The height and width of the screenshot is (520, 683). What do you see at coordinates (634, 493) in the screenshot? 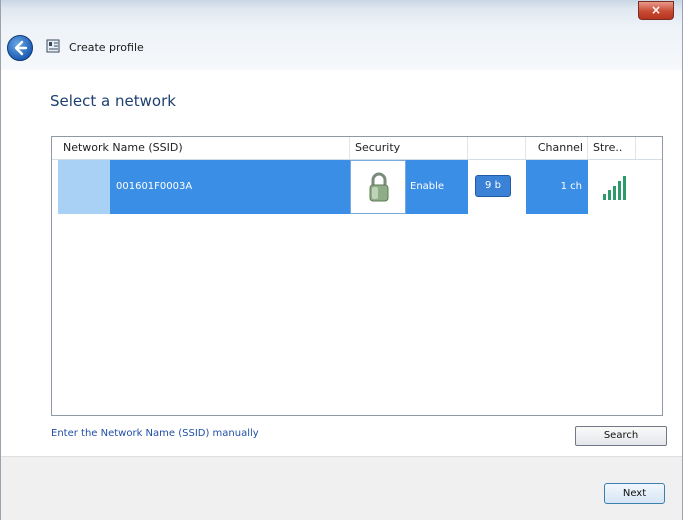
I see `next-button: Next` at bounding box center [634, 493].